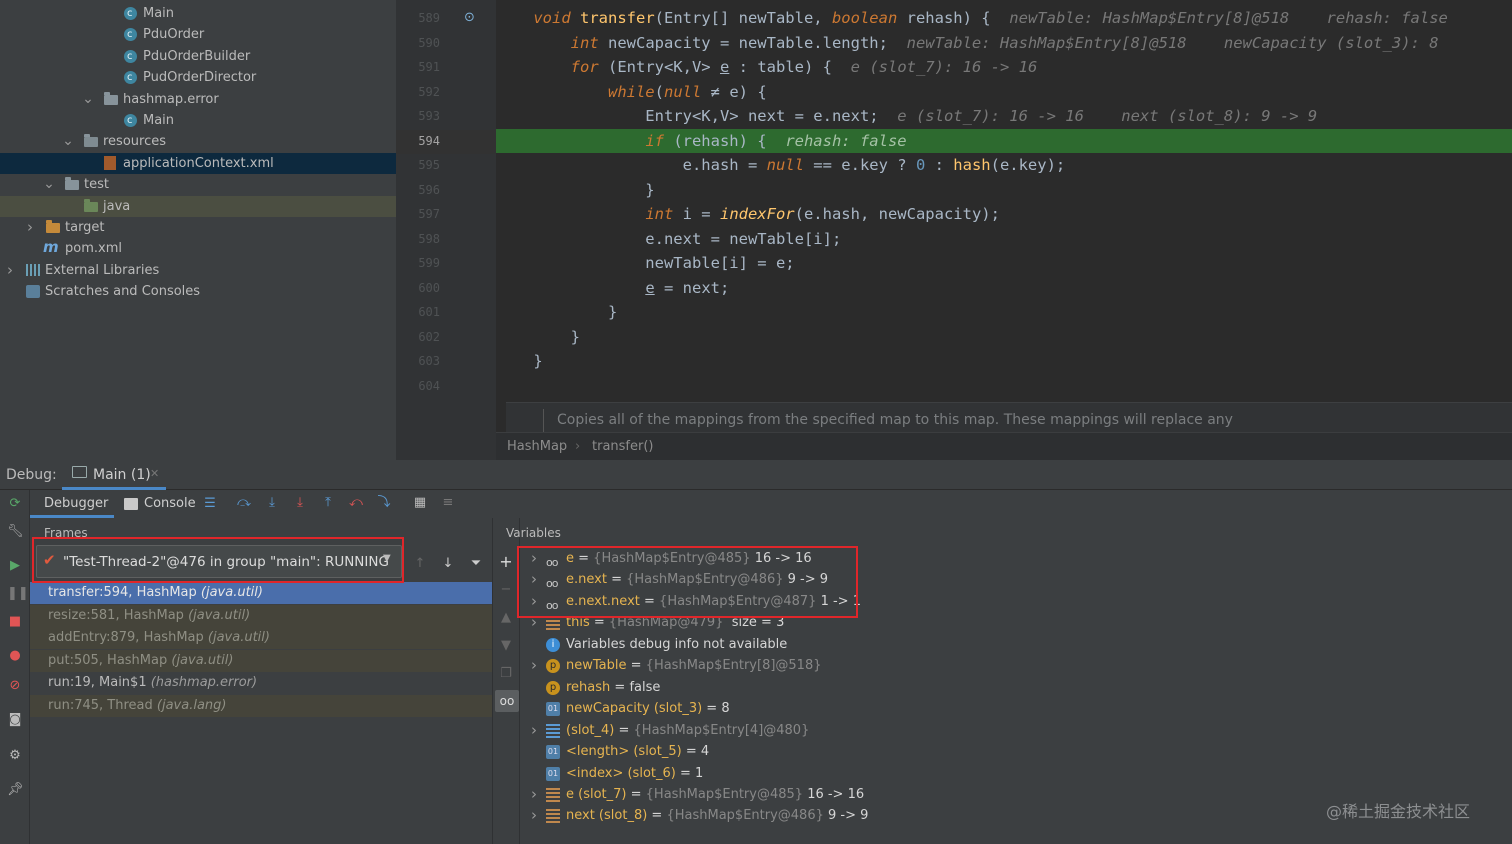 The width and height of the screenshot is (1512, 844). What do you see at coordinates (1004, 92) in the screenshot?
I see `code-line: while(null ≠ e) {` at bounding box center [1004, 92].